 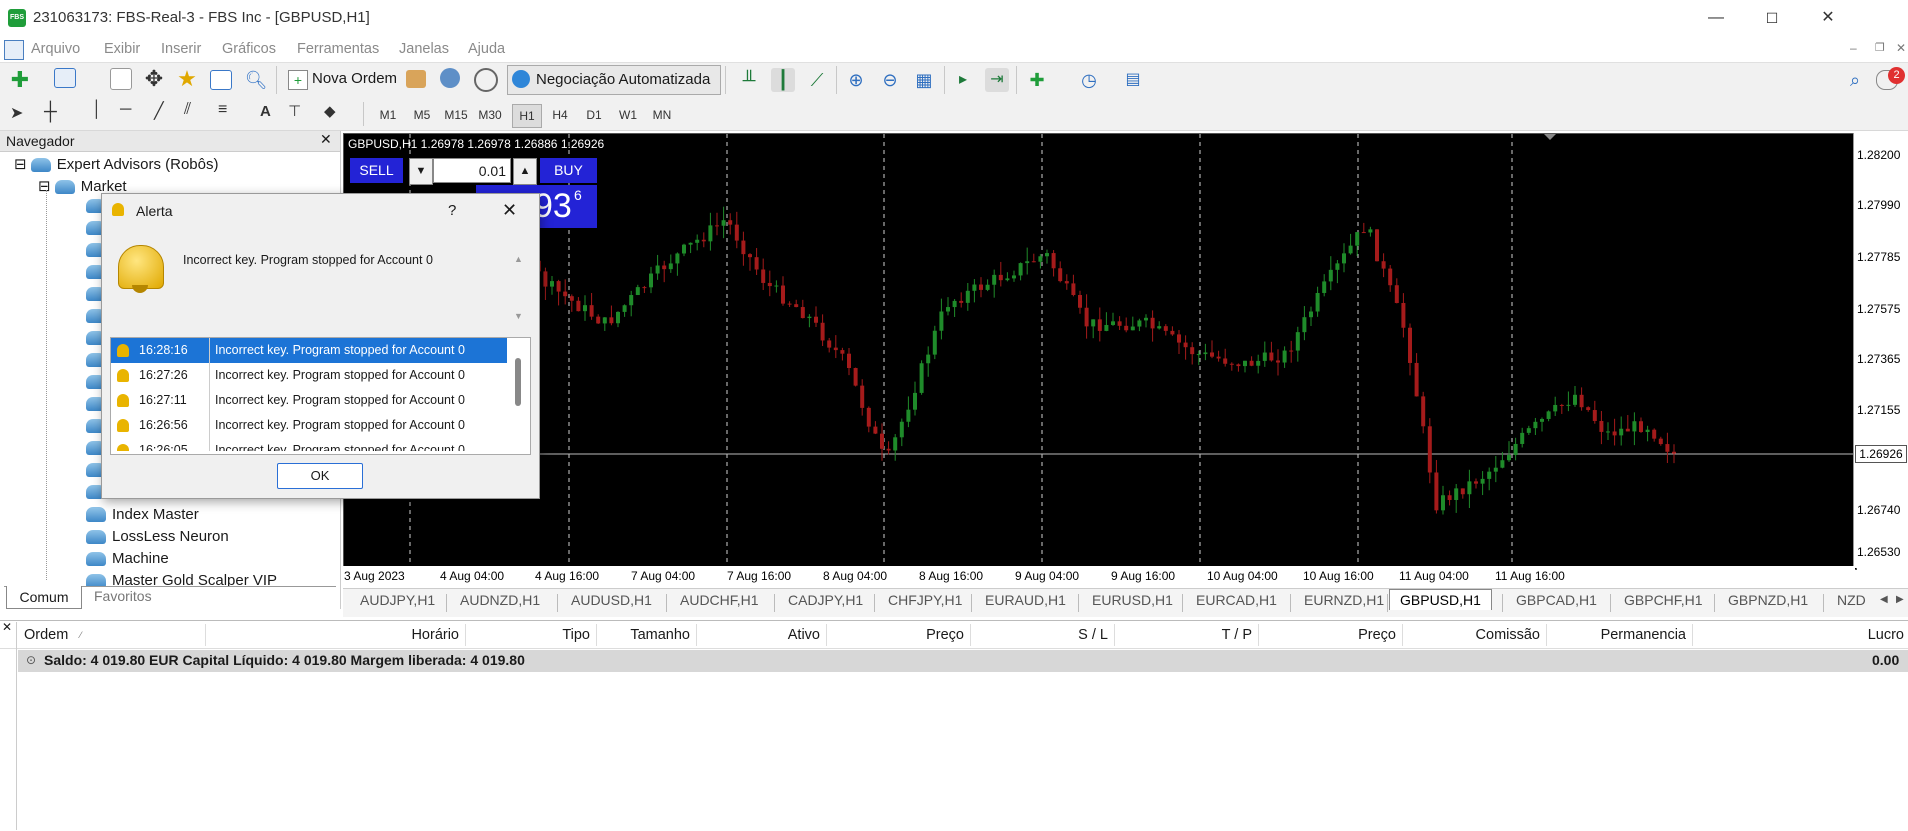 What do you see at coordinates (1556, 600) in the screenshot?
I see `chart-tab: GBPCAD,H1` at bounding box center [1556, 600].